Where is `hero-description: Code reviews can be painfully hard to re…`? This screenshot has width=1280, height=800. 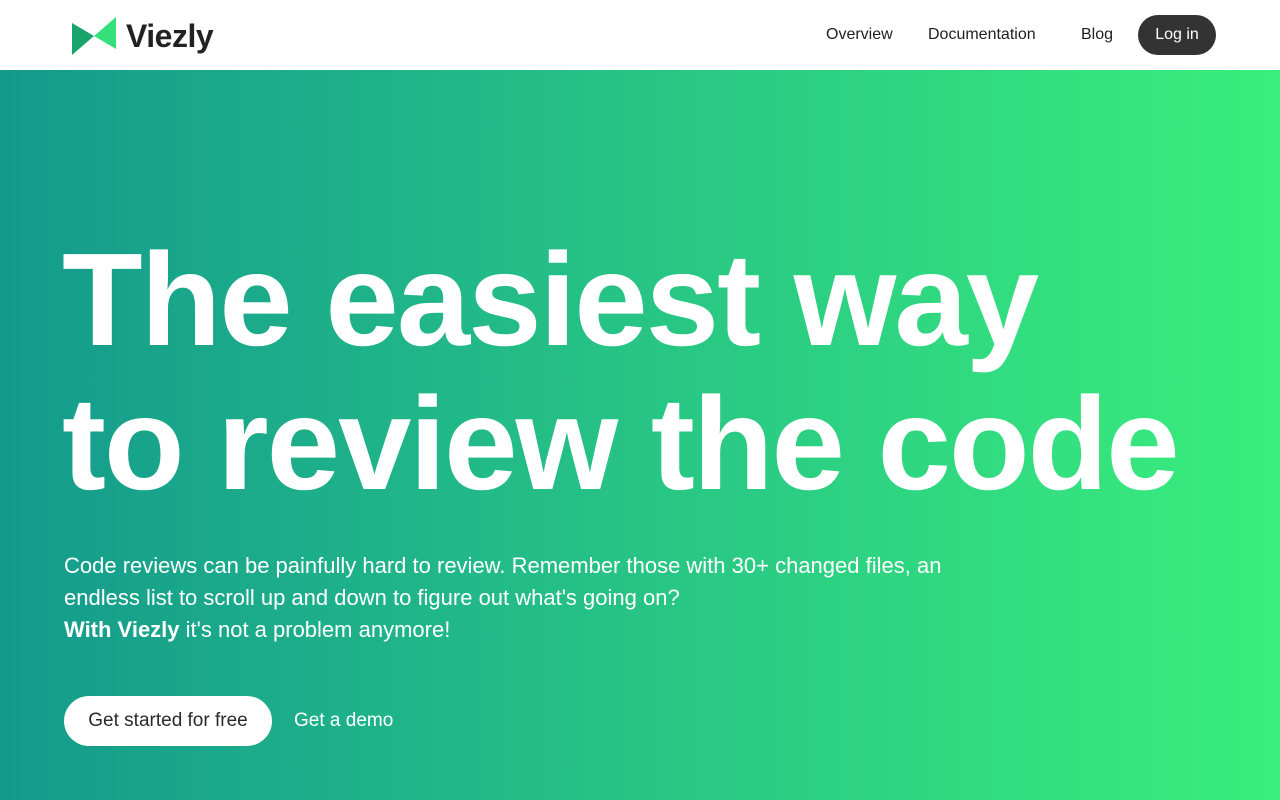 hero-description: Code reviews can be painfully hard to re… is located at coordinates (544, 598).